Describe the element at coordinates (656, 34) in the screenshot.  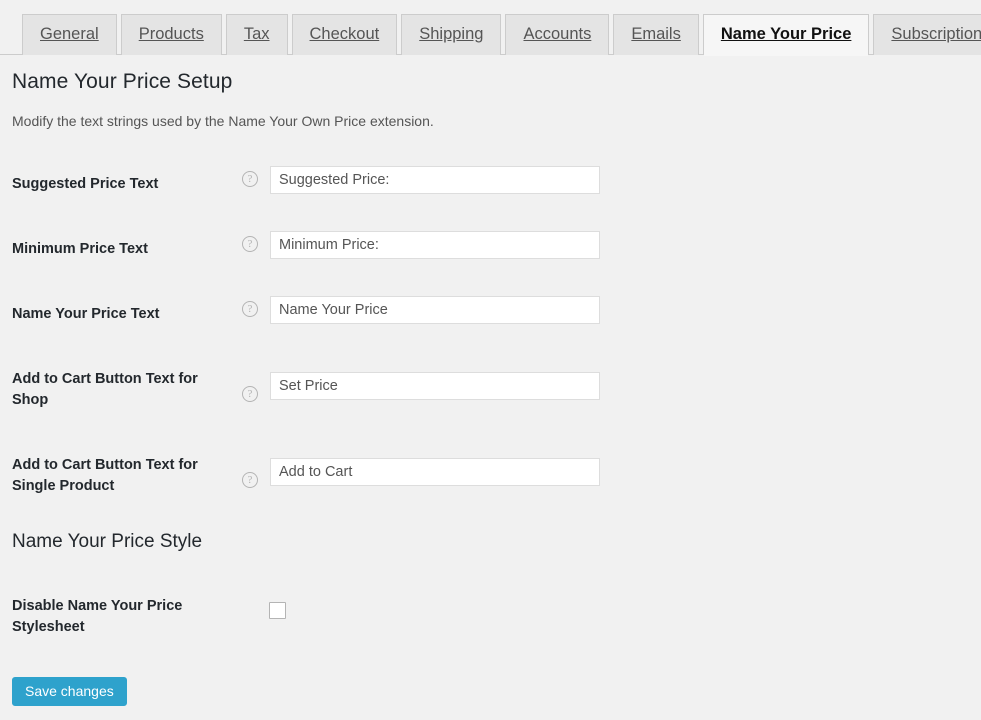
I see `tab-emails: Emails` at that location.